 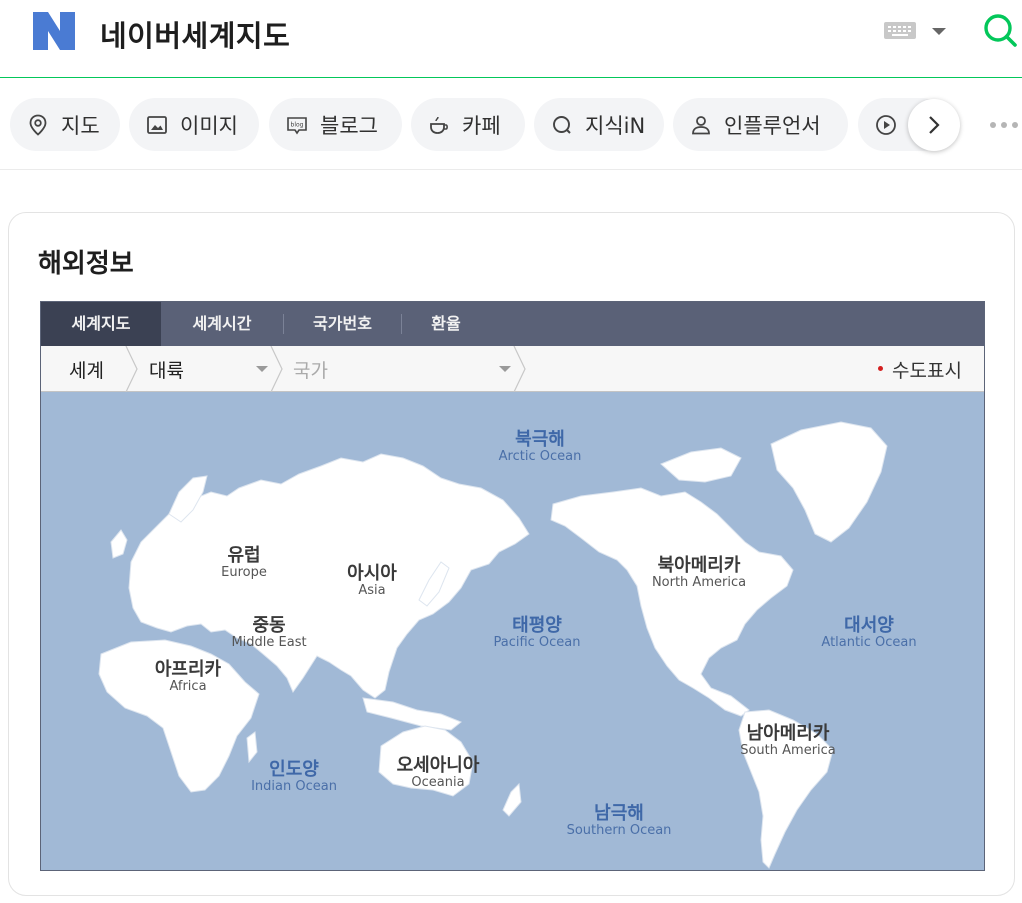 What do you see at coordinates (699, 565) in the screenshot?
I see `region-name: 북아메리카` at bounding box center [699, 565].